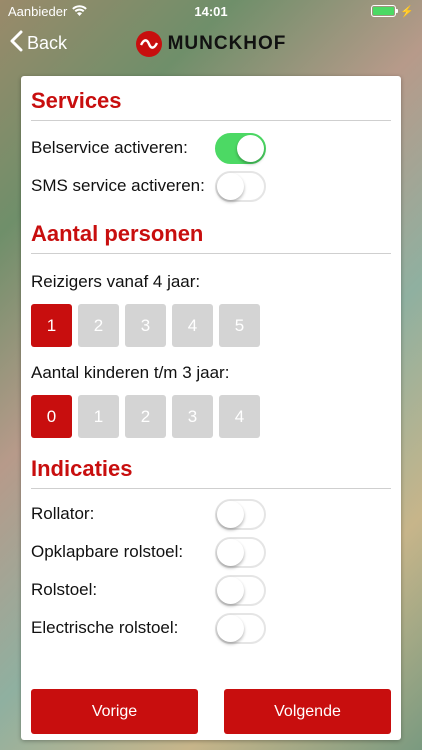 This screenshot has width=422, height=750. I want to click on indication-label: Electrische rolstoel:, so click(105, 627).